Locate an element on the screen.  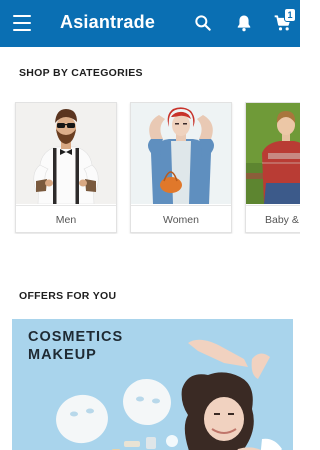
category-label-men: Men is located at coordinates (66, 219).